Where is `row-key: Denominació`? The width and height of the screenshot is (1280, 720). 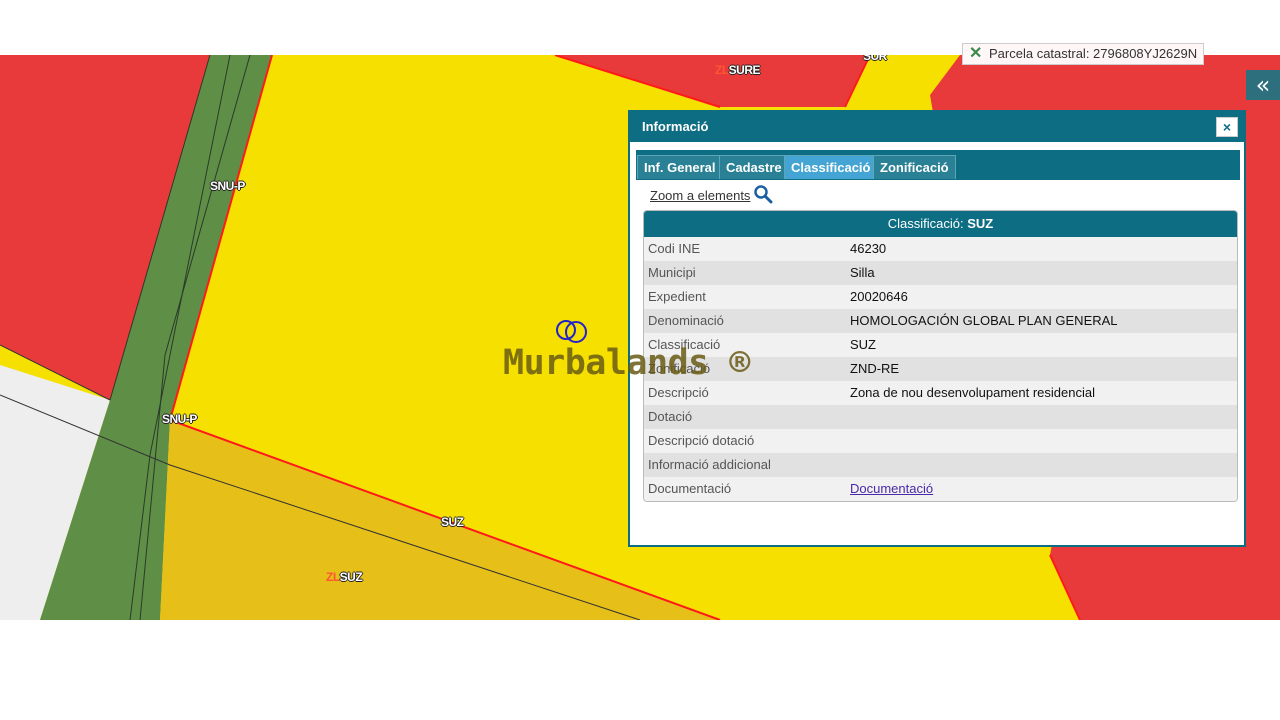
row-key: Denominació is located at coordinates (686, 320).